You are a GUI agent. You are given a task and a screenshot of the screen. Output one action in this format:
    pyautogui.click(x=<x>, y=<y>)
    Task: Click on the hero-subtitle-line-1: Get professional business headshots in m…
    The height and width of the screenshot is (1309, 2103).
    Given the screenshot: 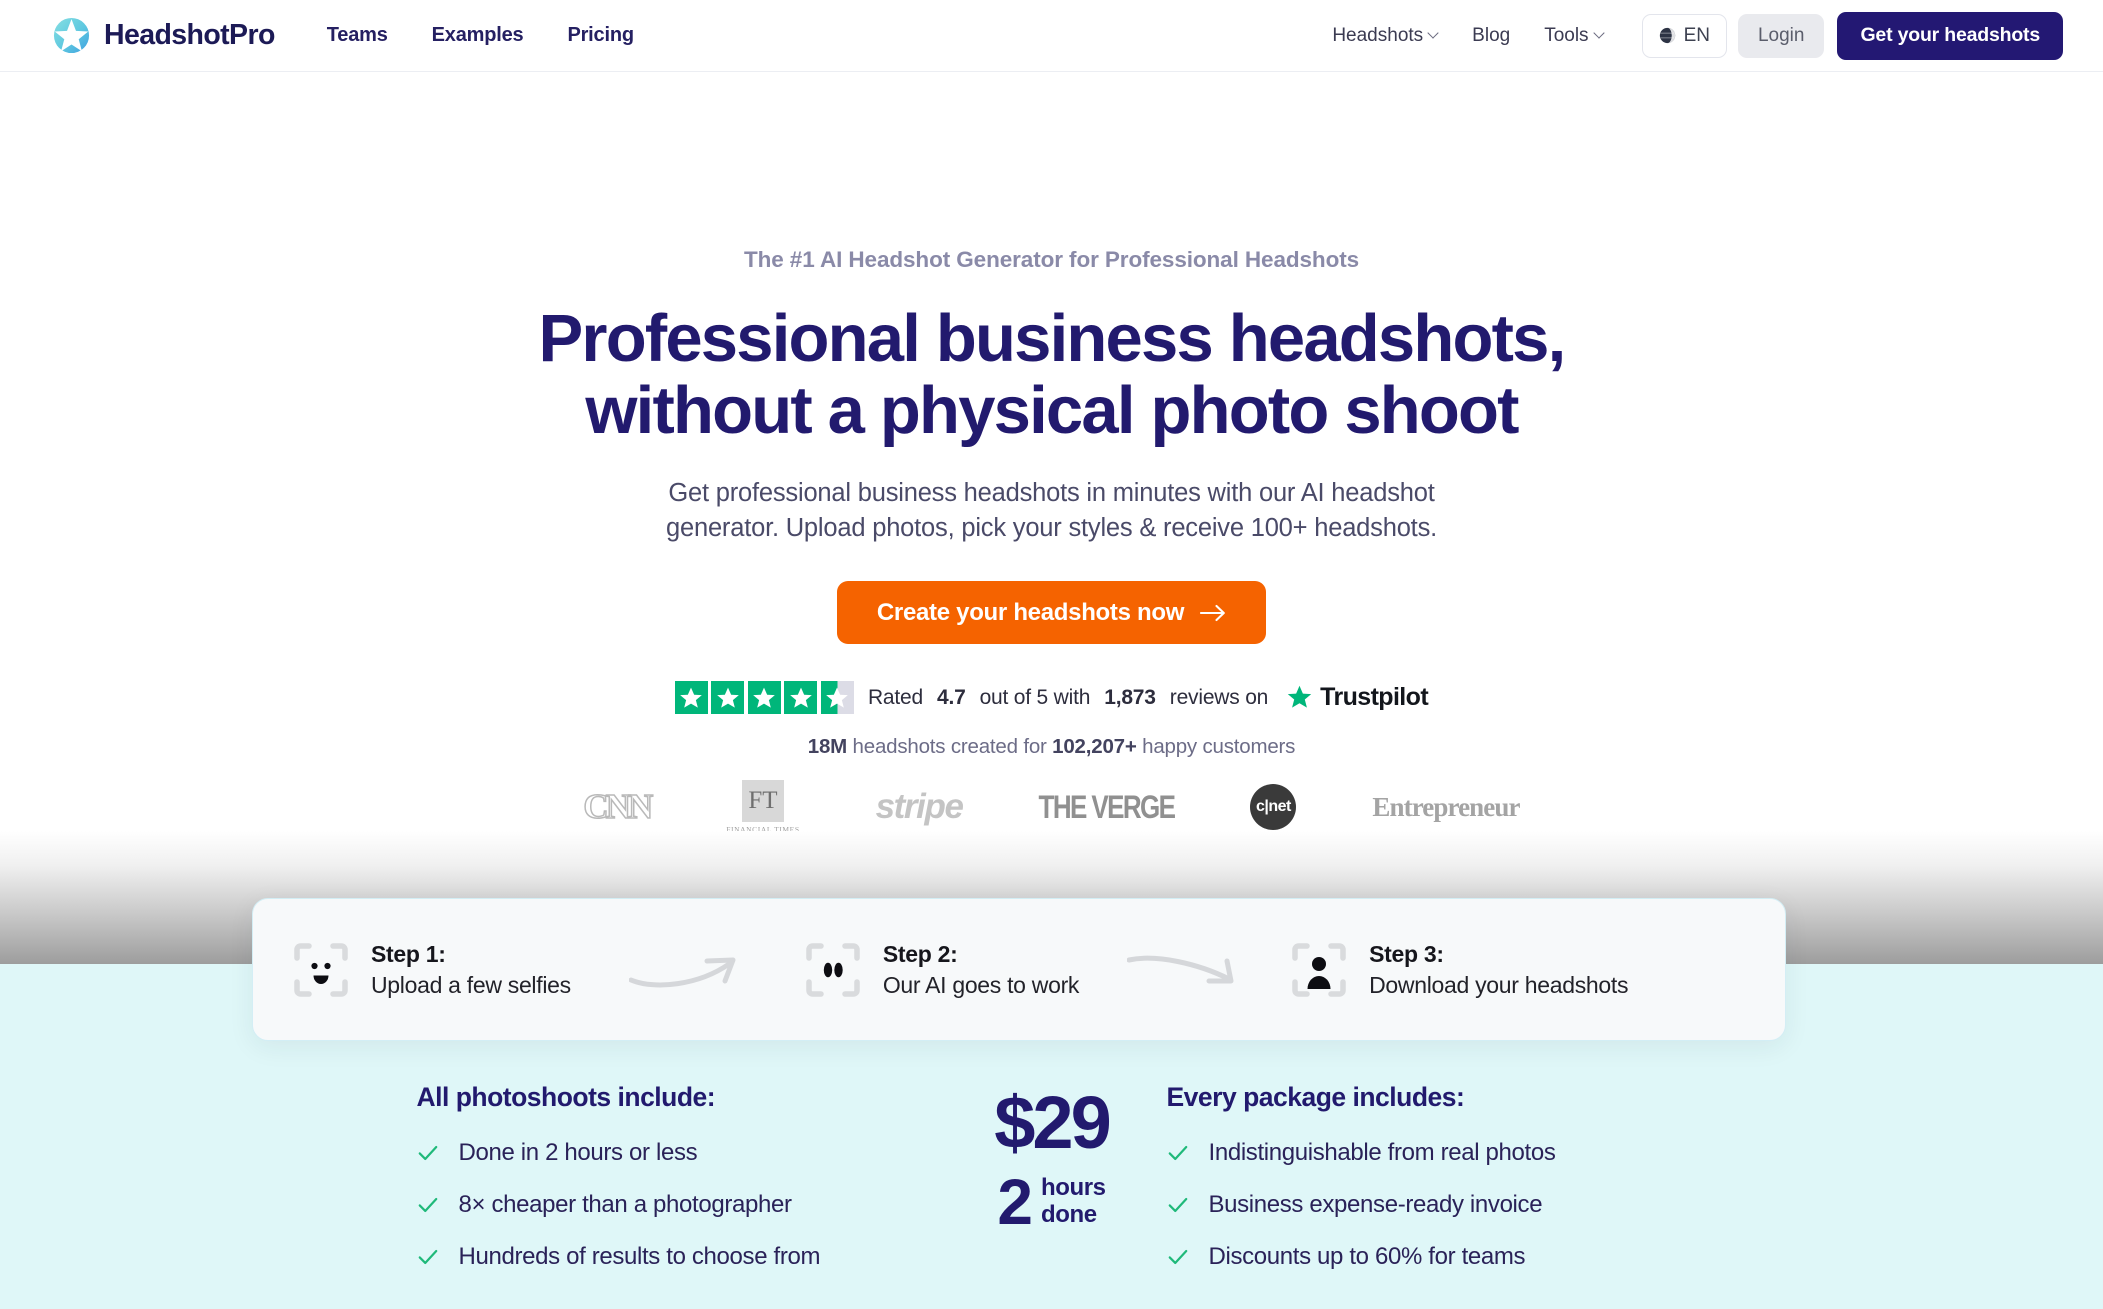 What is the action you would take?
    pyautogui.click(x=1051, y=492)
    